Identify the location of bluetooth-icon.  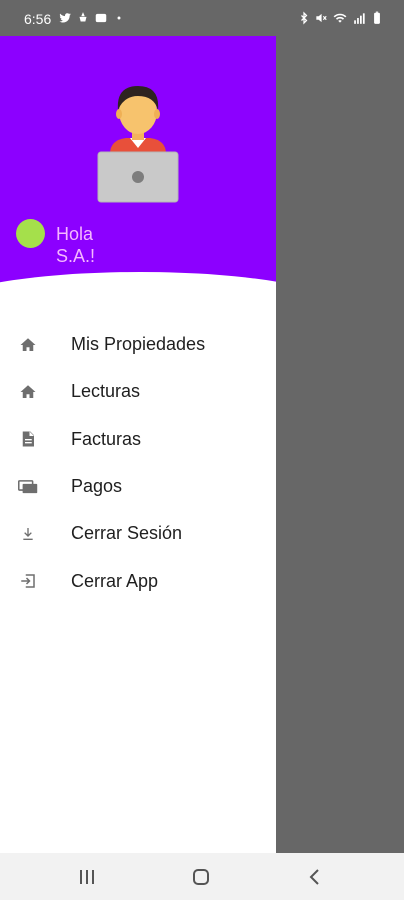
(304, 19).